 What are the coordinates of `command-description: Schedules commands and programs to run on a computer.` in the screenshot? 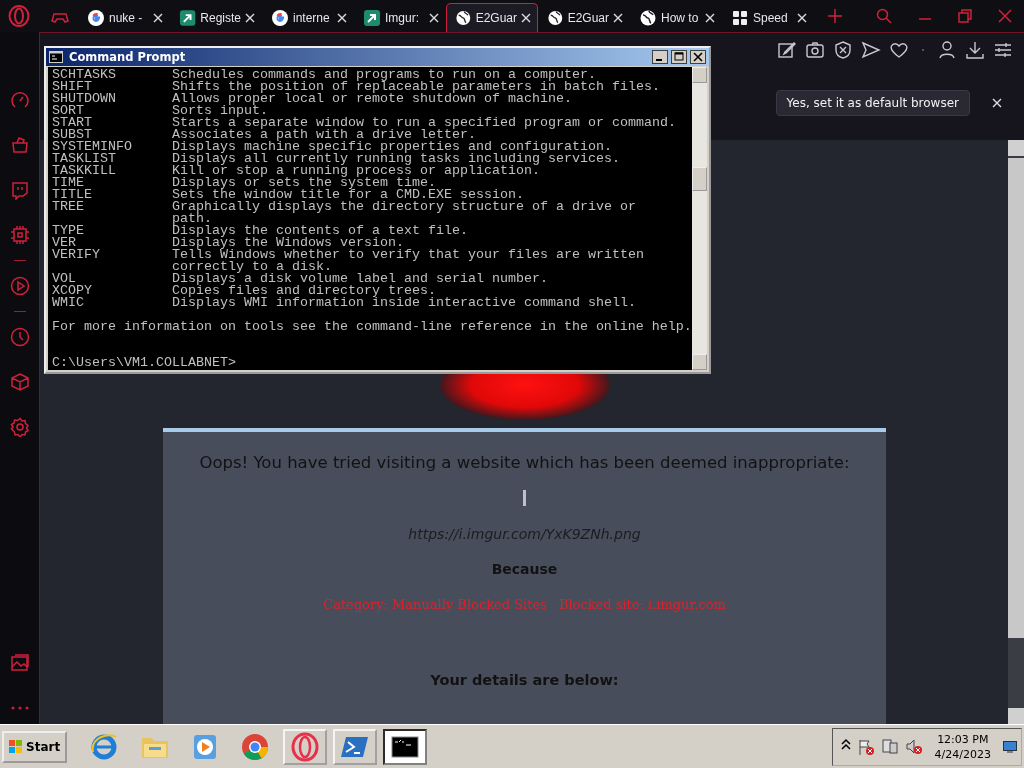 It's located at (384, 75).